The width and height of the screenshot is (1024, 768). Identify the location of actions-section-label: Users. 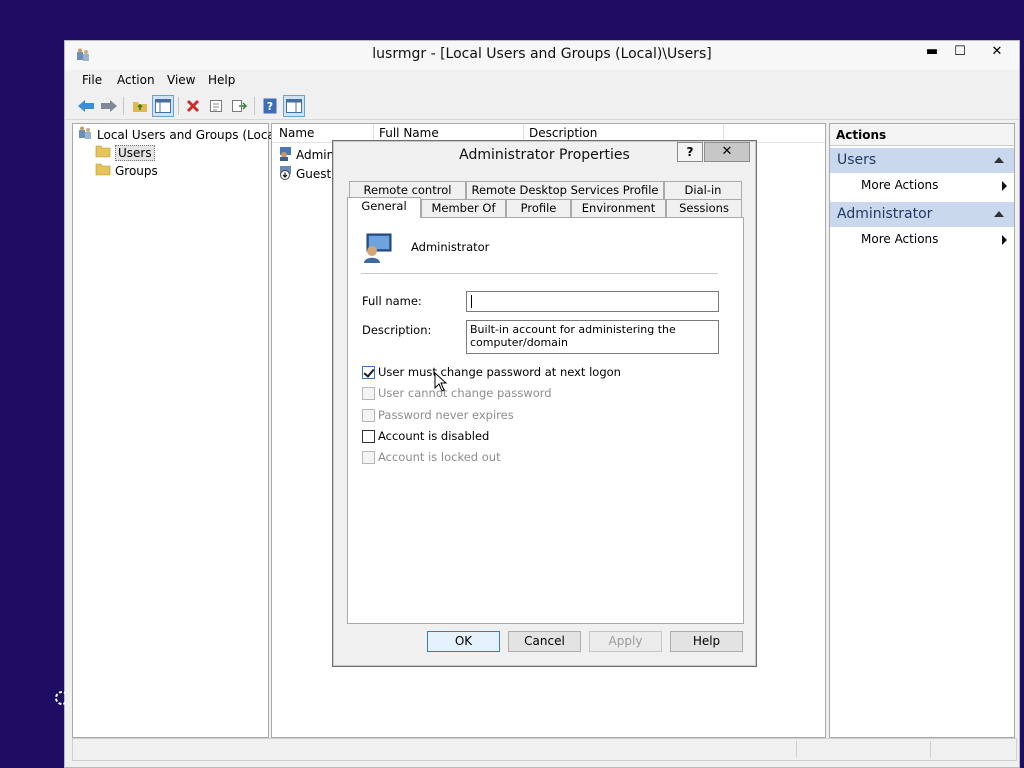
(857, 160).